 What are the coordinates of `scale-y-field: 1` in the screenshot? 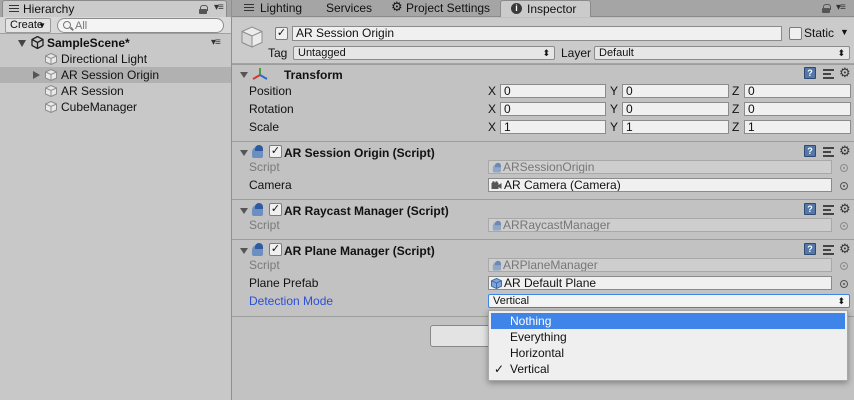 It's located at (675, 127).